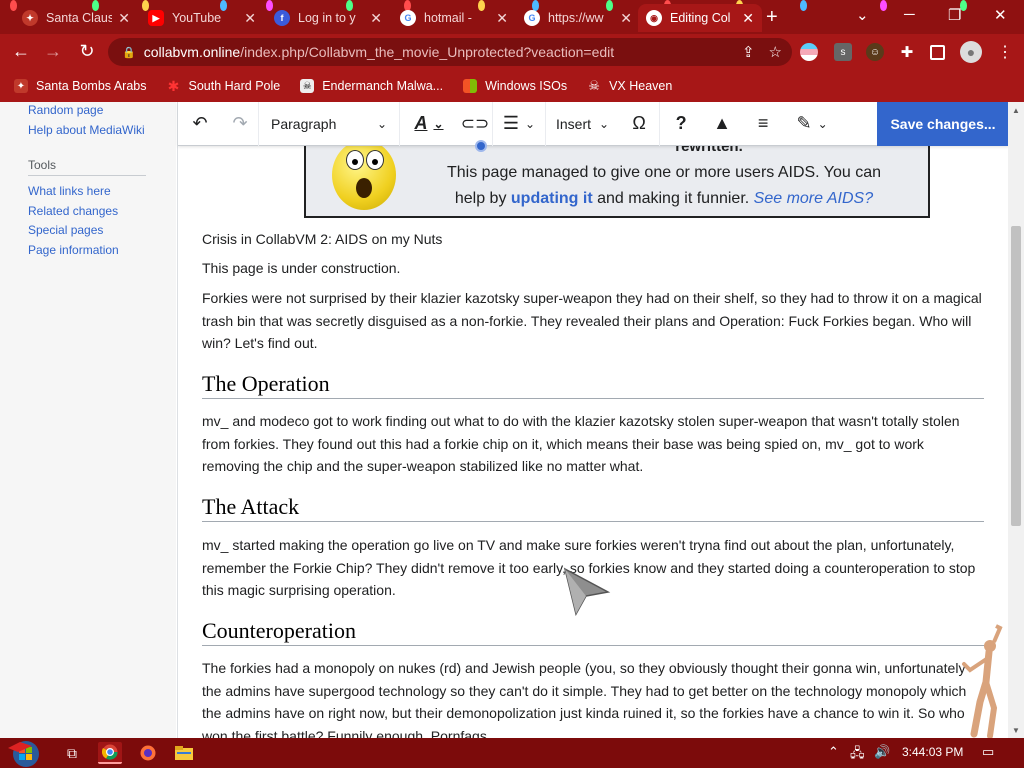 The height and width of the screenshot is (768, 1024). I want to click on page-scrollbar: ▲ ▼, so click(1016, 420).